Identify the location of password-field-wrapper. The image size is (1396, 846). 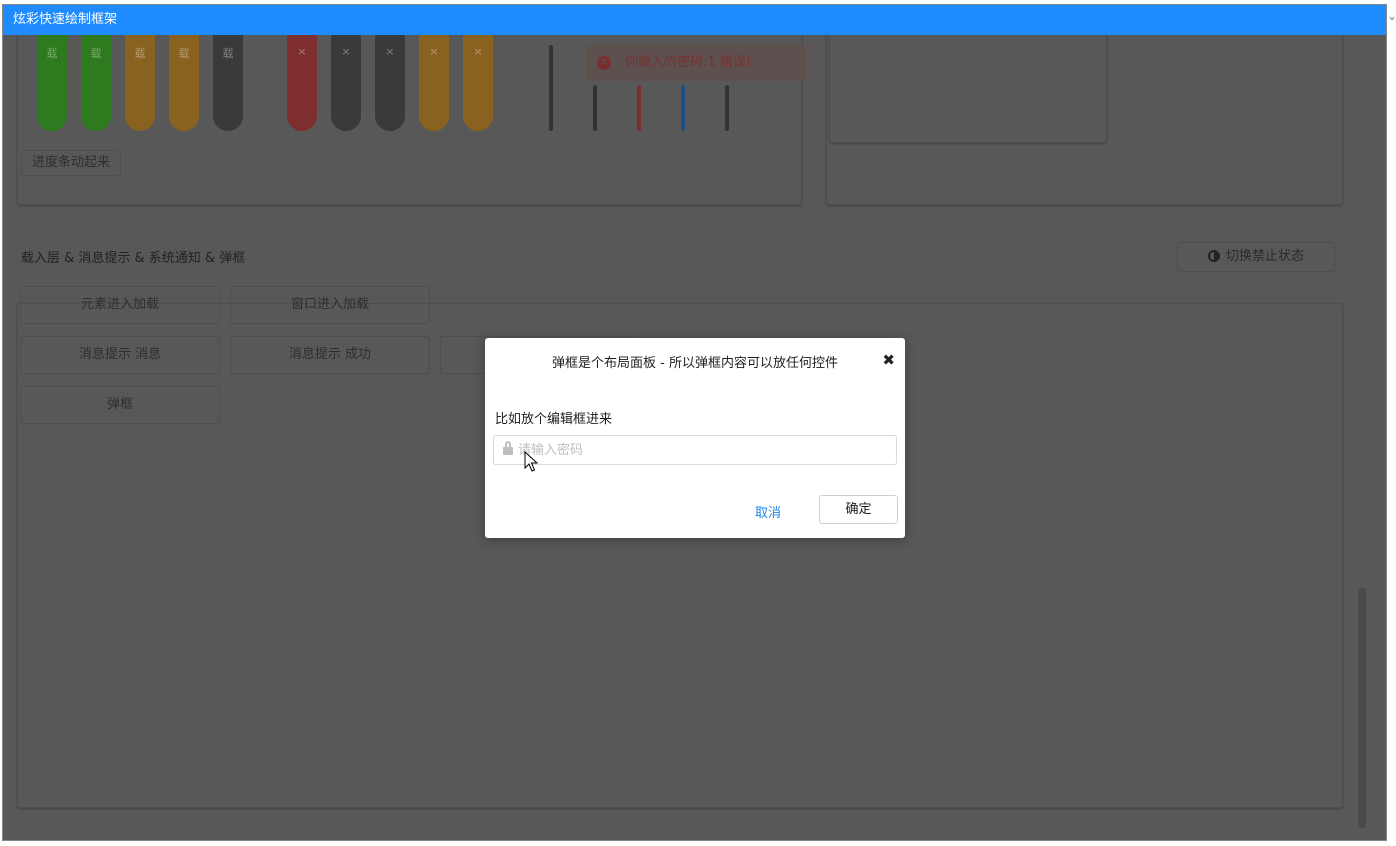
(695, 450).